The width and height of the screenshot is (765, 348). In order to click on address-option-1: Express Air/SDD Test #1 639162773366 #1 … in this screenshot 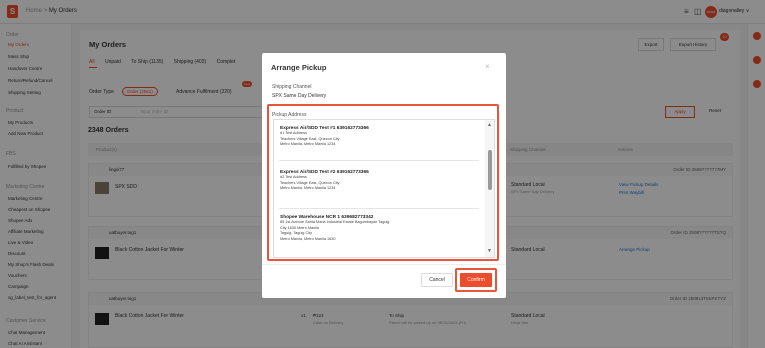, I will do `click(380, 137)`.